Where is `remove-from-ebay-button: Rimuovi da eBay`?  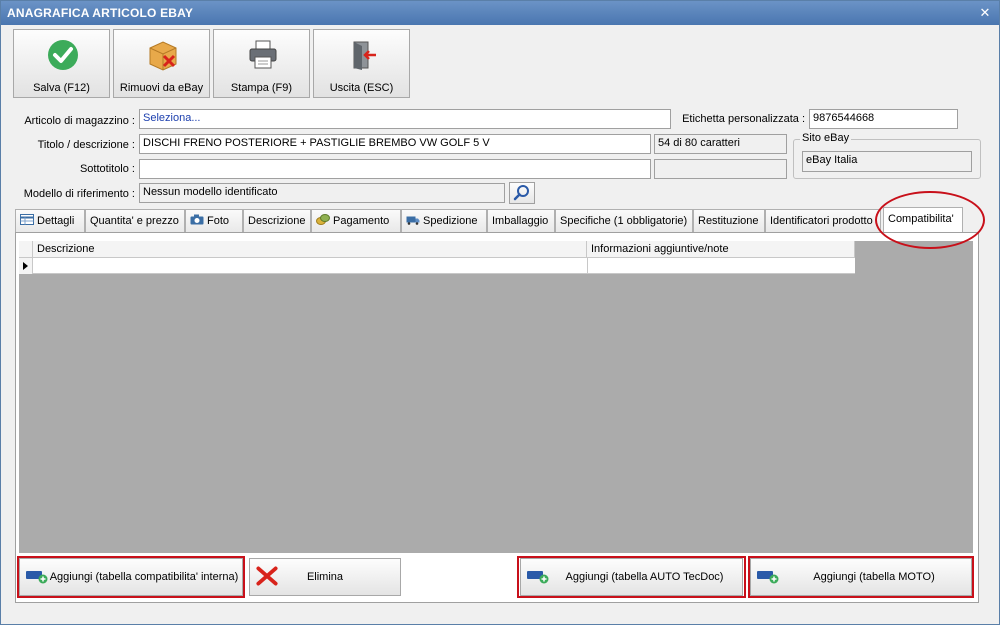
remove-from-ebay-button: Rimuovi da eBay is located at coordinates (161, 63).